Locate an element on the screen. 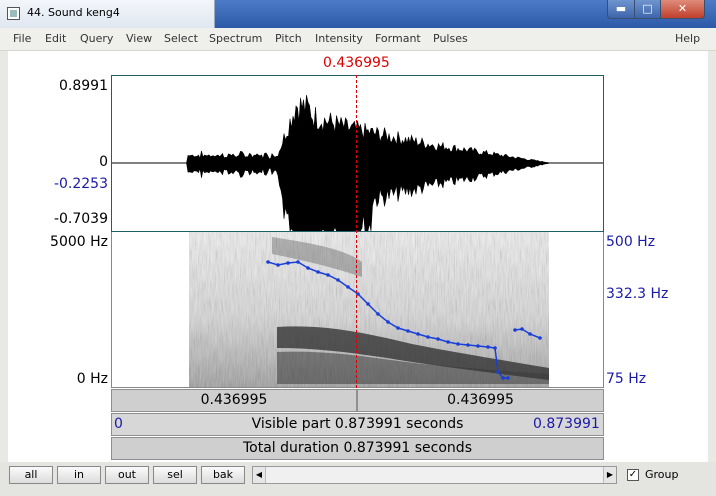 This screenshot has width=716, height=496. scroll-left-arrow-icon: ◀ is located at coordinates (259, 475).